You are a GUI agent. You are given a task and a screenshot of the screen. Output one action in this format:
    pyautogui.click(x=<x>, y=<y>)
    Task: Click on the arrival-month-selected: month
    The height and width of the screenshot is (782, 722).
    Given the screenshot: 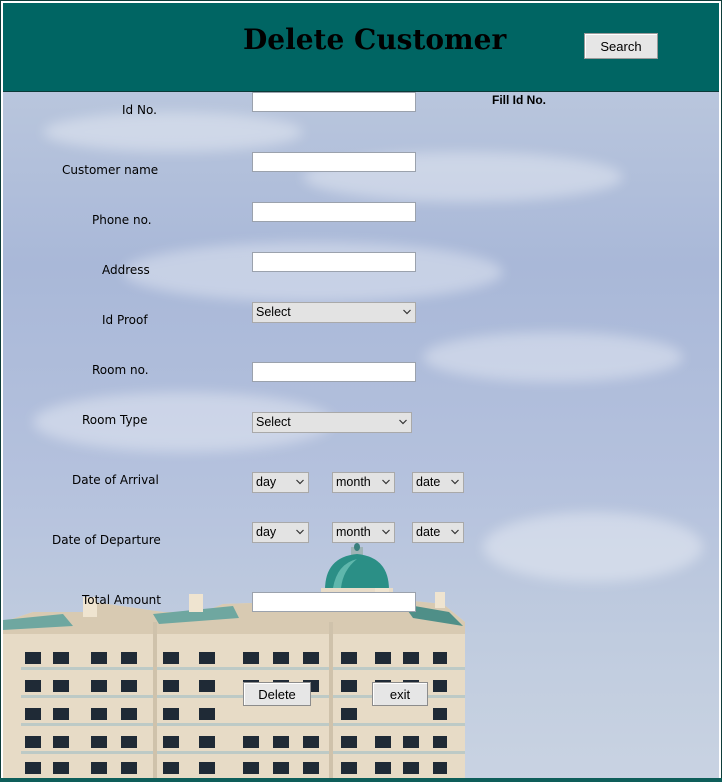 What is the action you would take?
    pyautogui.click(x=353, y=482)
    